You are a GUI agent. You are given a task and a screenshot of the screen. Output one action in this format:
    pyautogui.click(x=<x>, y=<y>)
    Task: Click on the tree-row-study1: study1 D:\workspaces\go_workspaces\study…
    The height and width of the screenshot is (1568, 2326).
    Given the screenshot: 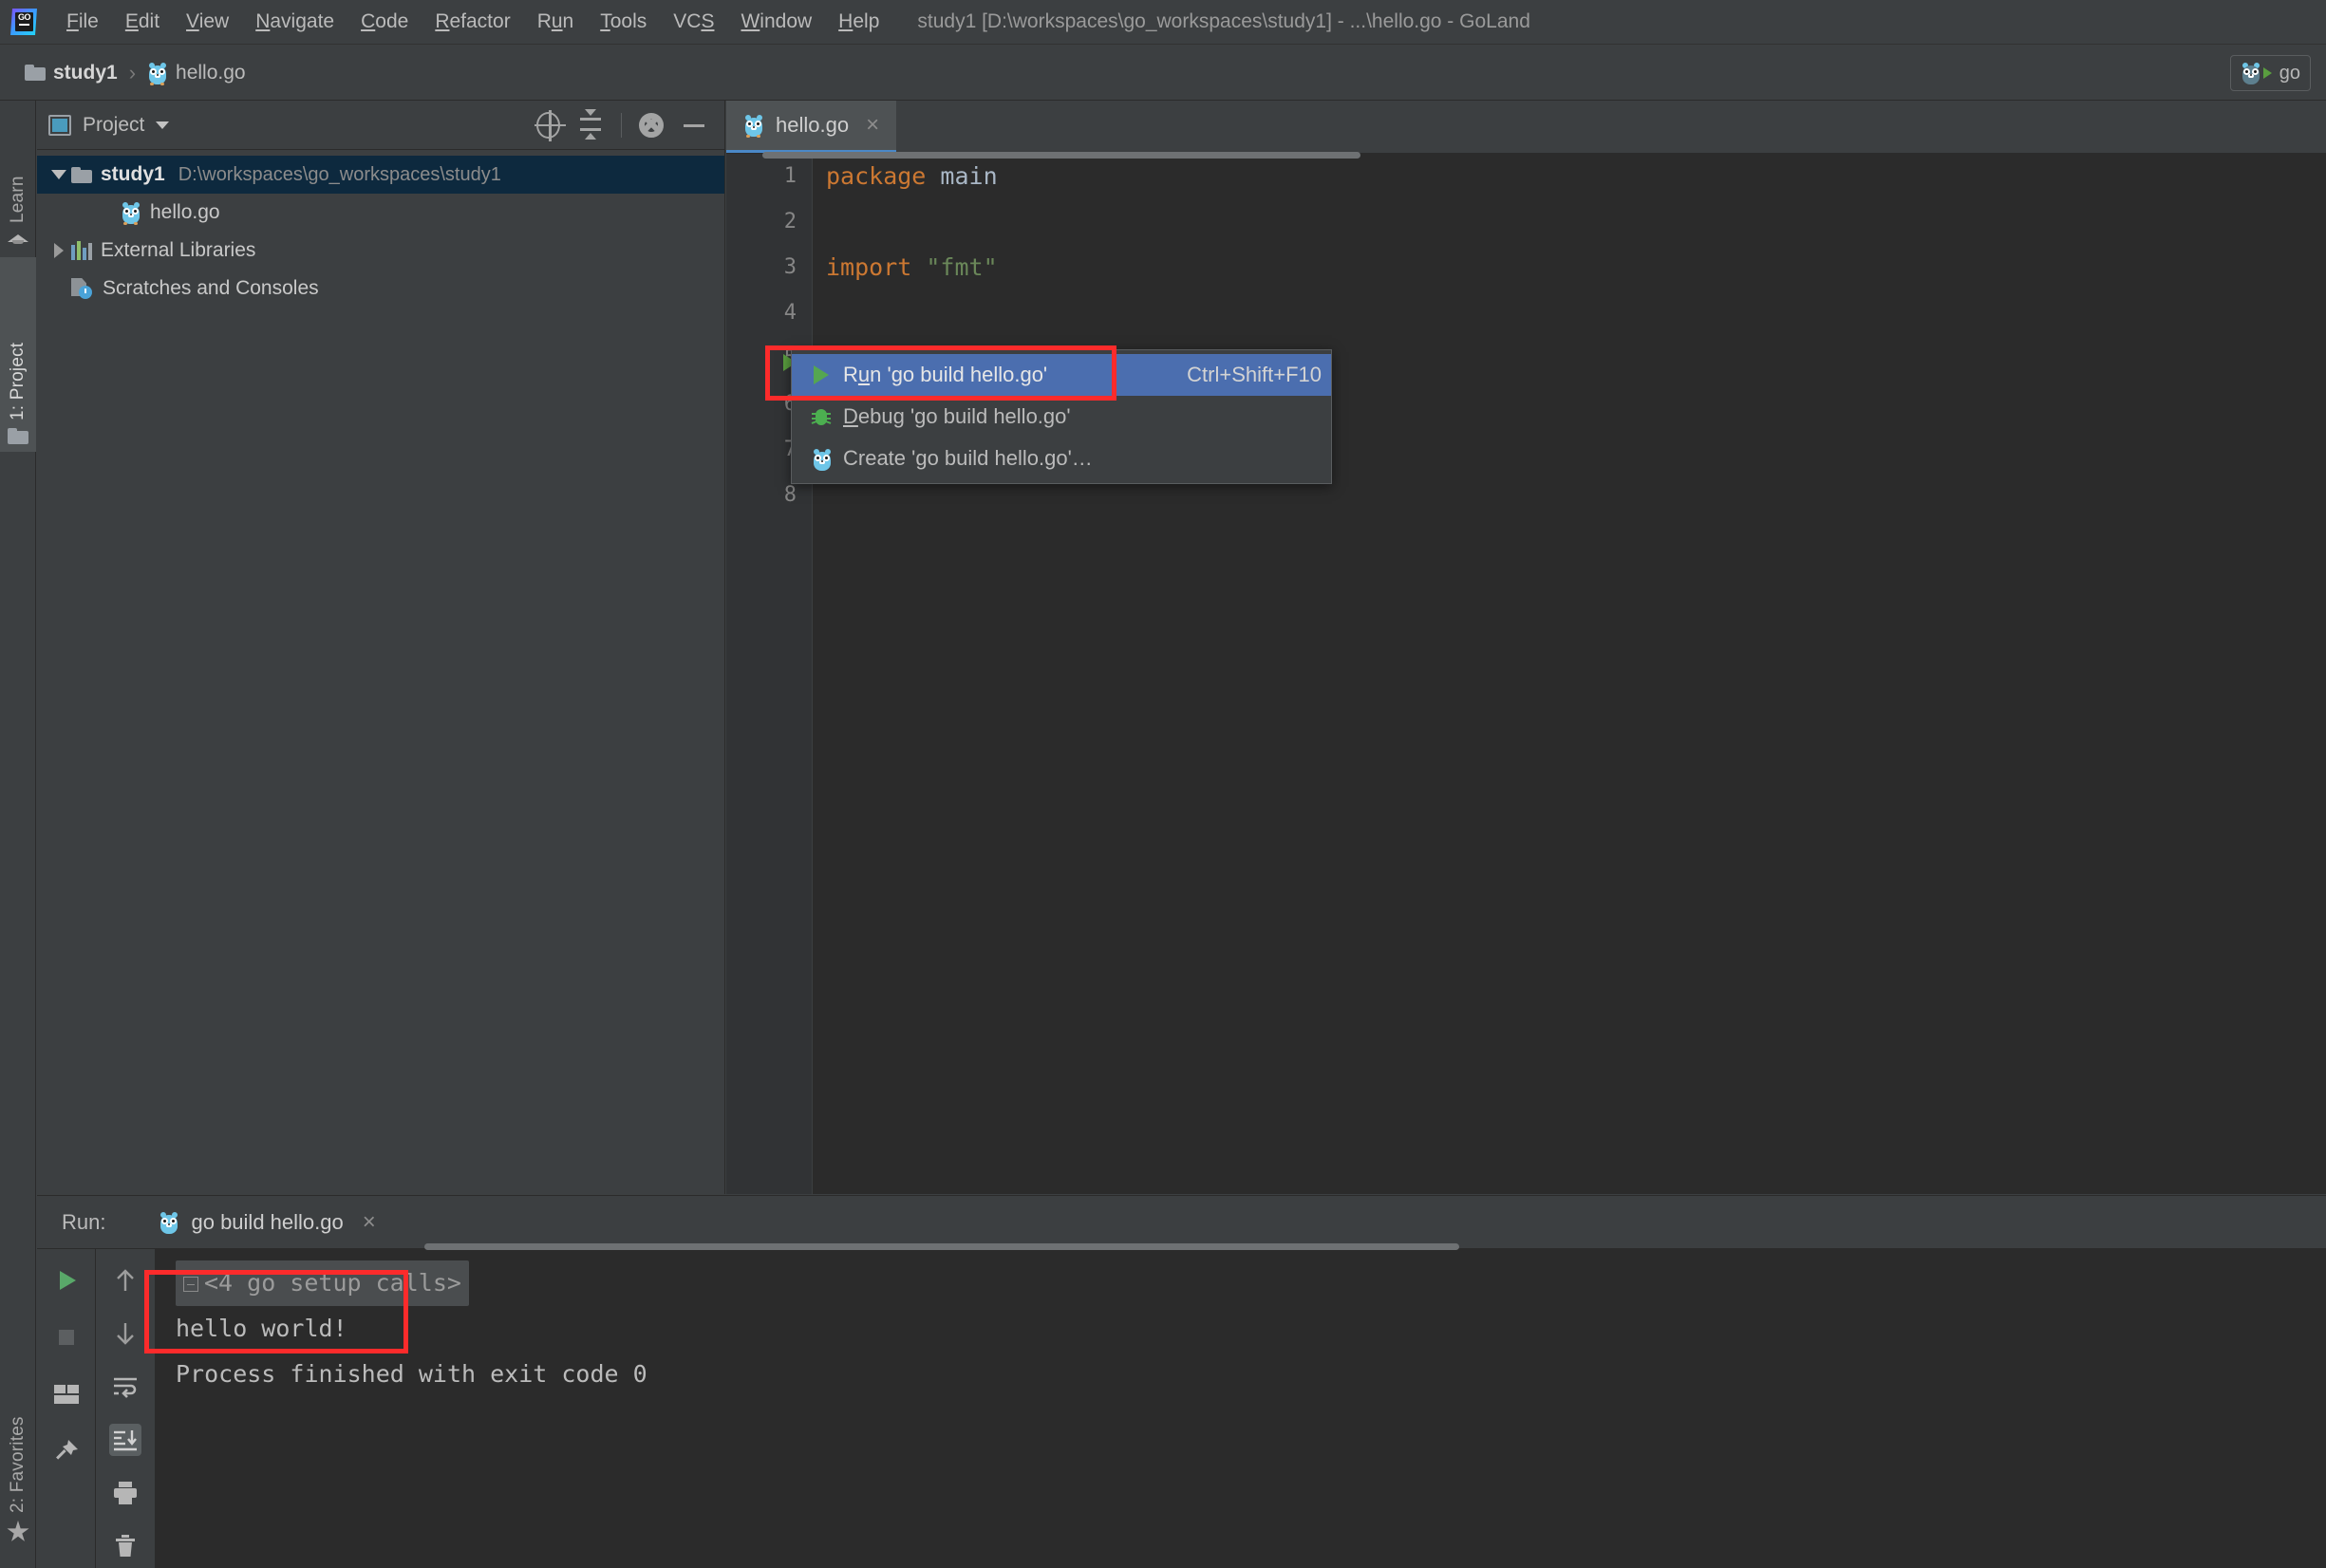 What is the action you would take?
    pyautogui.click(x=380, y=175)
    